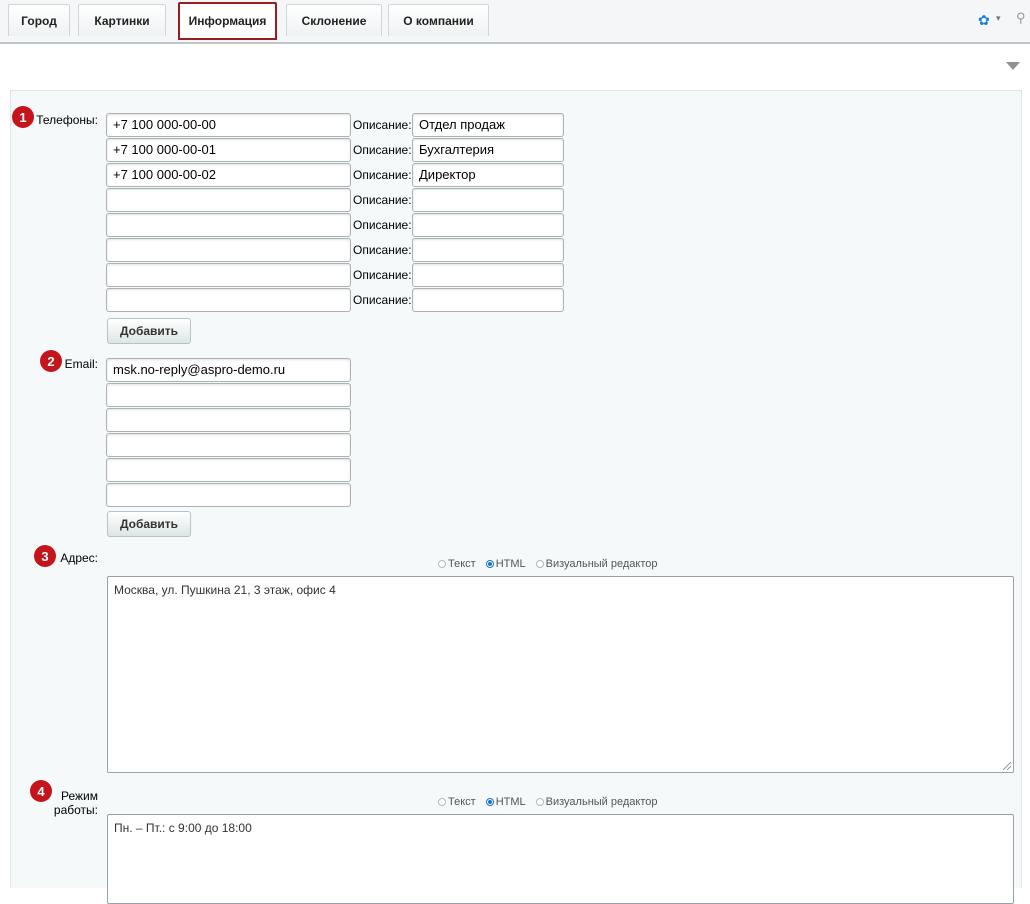 Image resolution: width=1030 pixels, height=904 pixels. I want to click on phone-description-input: Отдел продаж, so click(488, 125).